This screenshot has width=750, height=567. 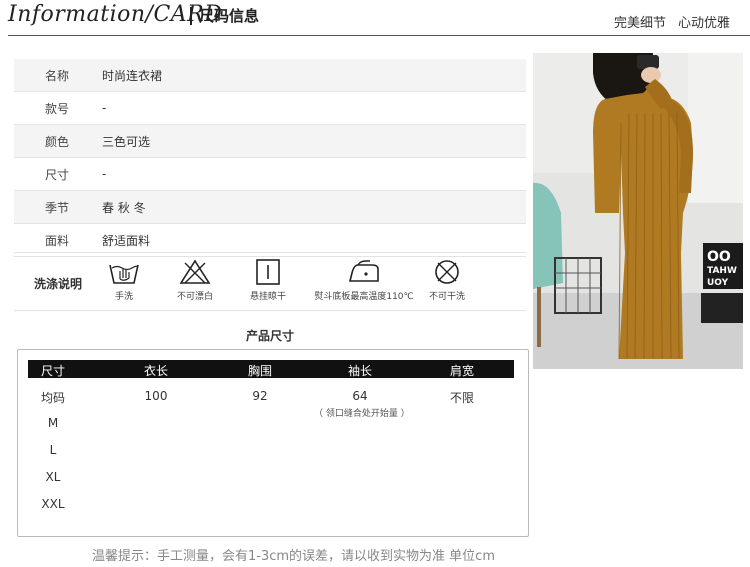 I want to click on wash-label: 手洗, so click(x=123, y=297).